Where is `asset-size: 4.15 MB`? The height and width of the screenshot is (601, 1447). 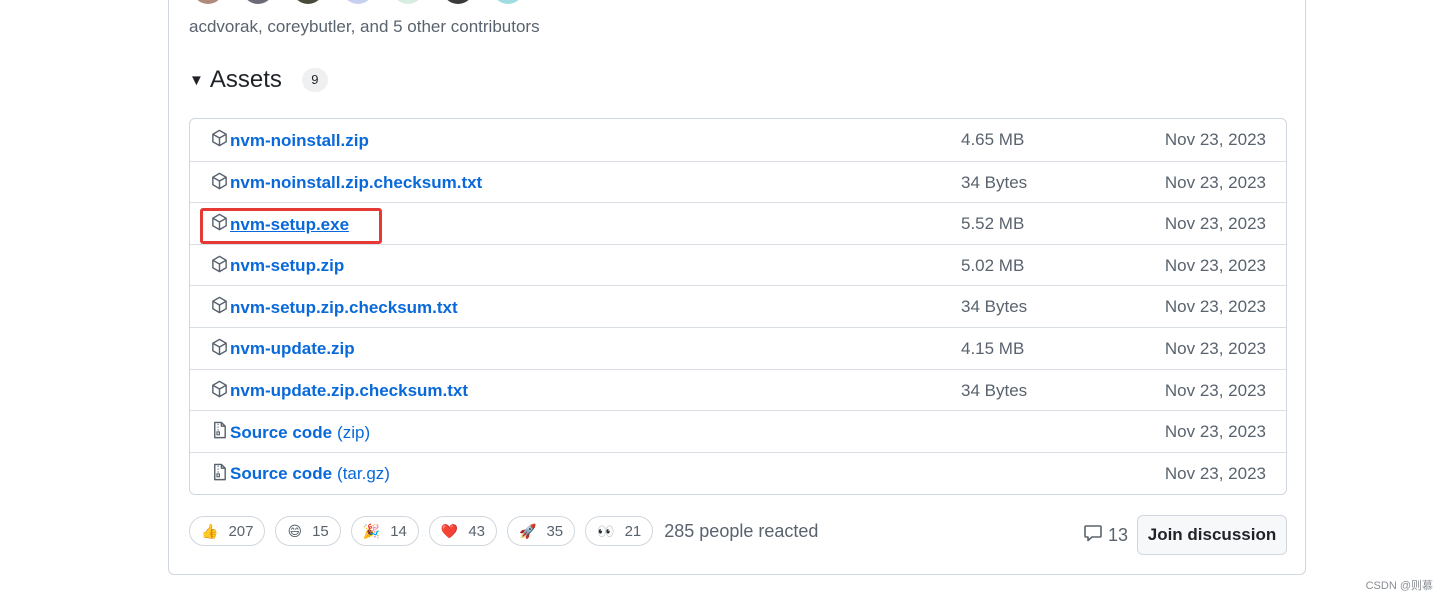
asset-size: 4.15 MB is located at coordinates (993, 348).